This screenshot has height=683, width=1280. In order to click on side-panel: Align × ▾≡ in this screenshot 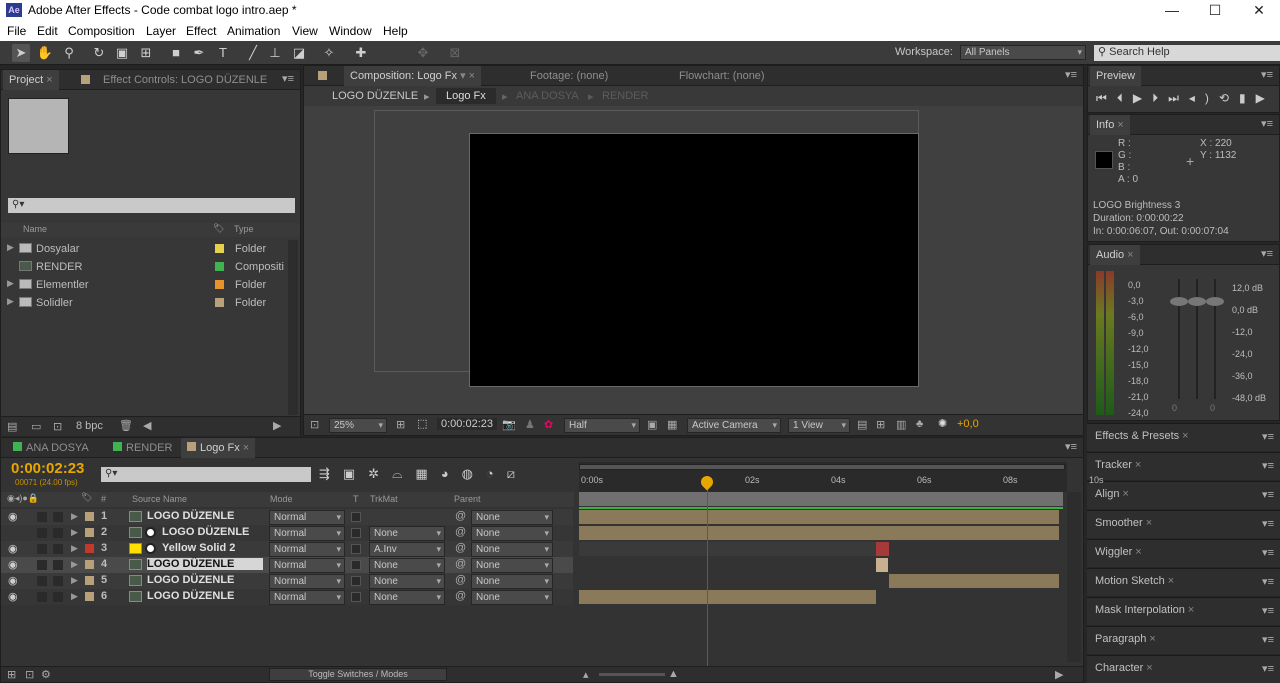, I will do `click(1183, 495)`.